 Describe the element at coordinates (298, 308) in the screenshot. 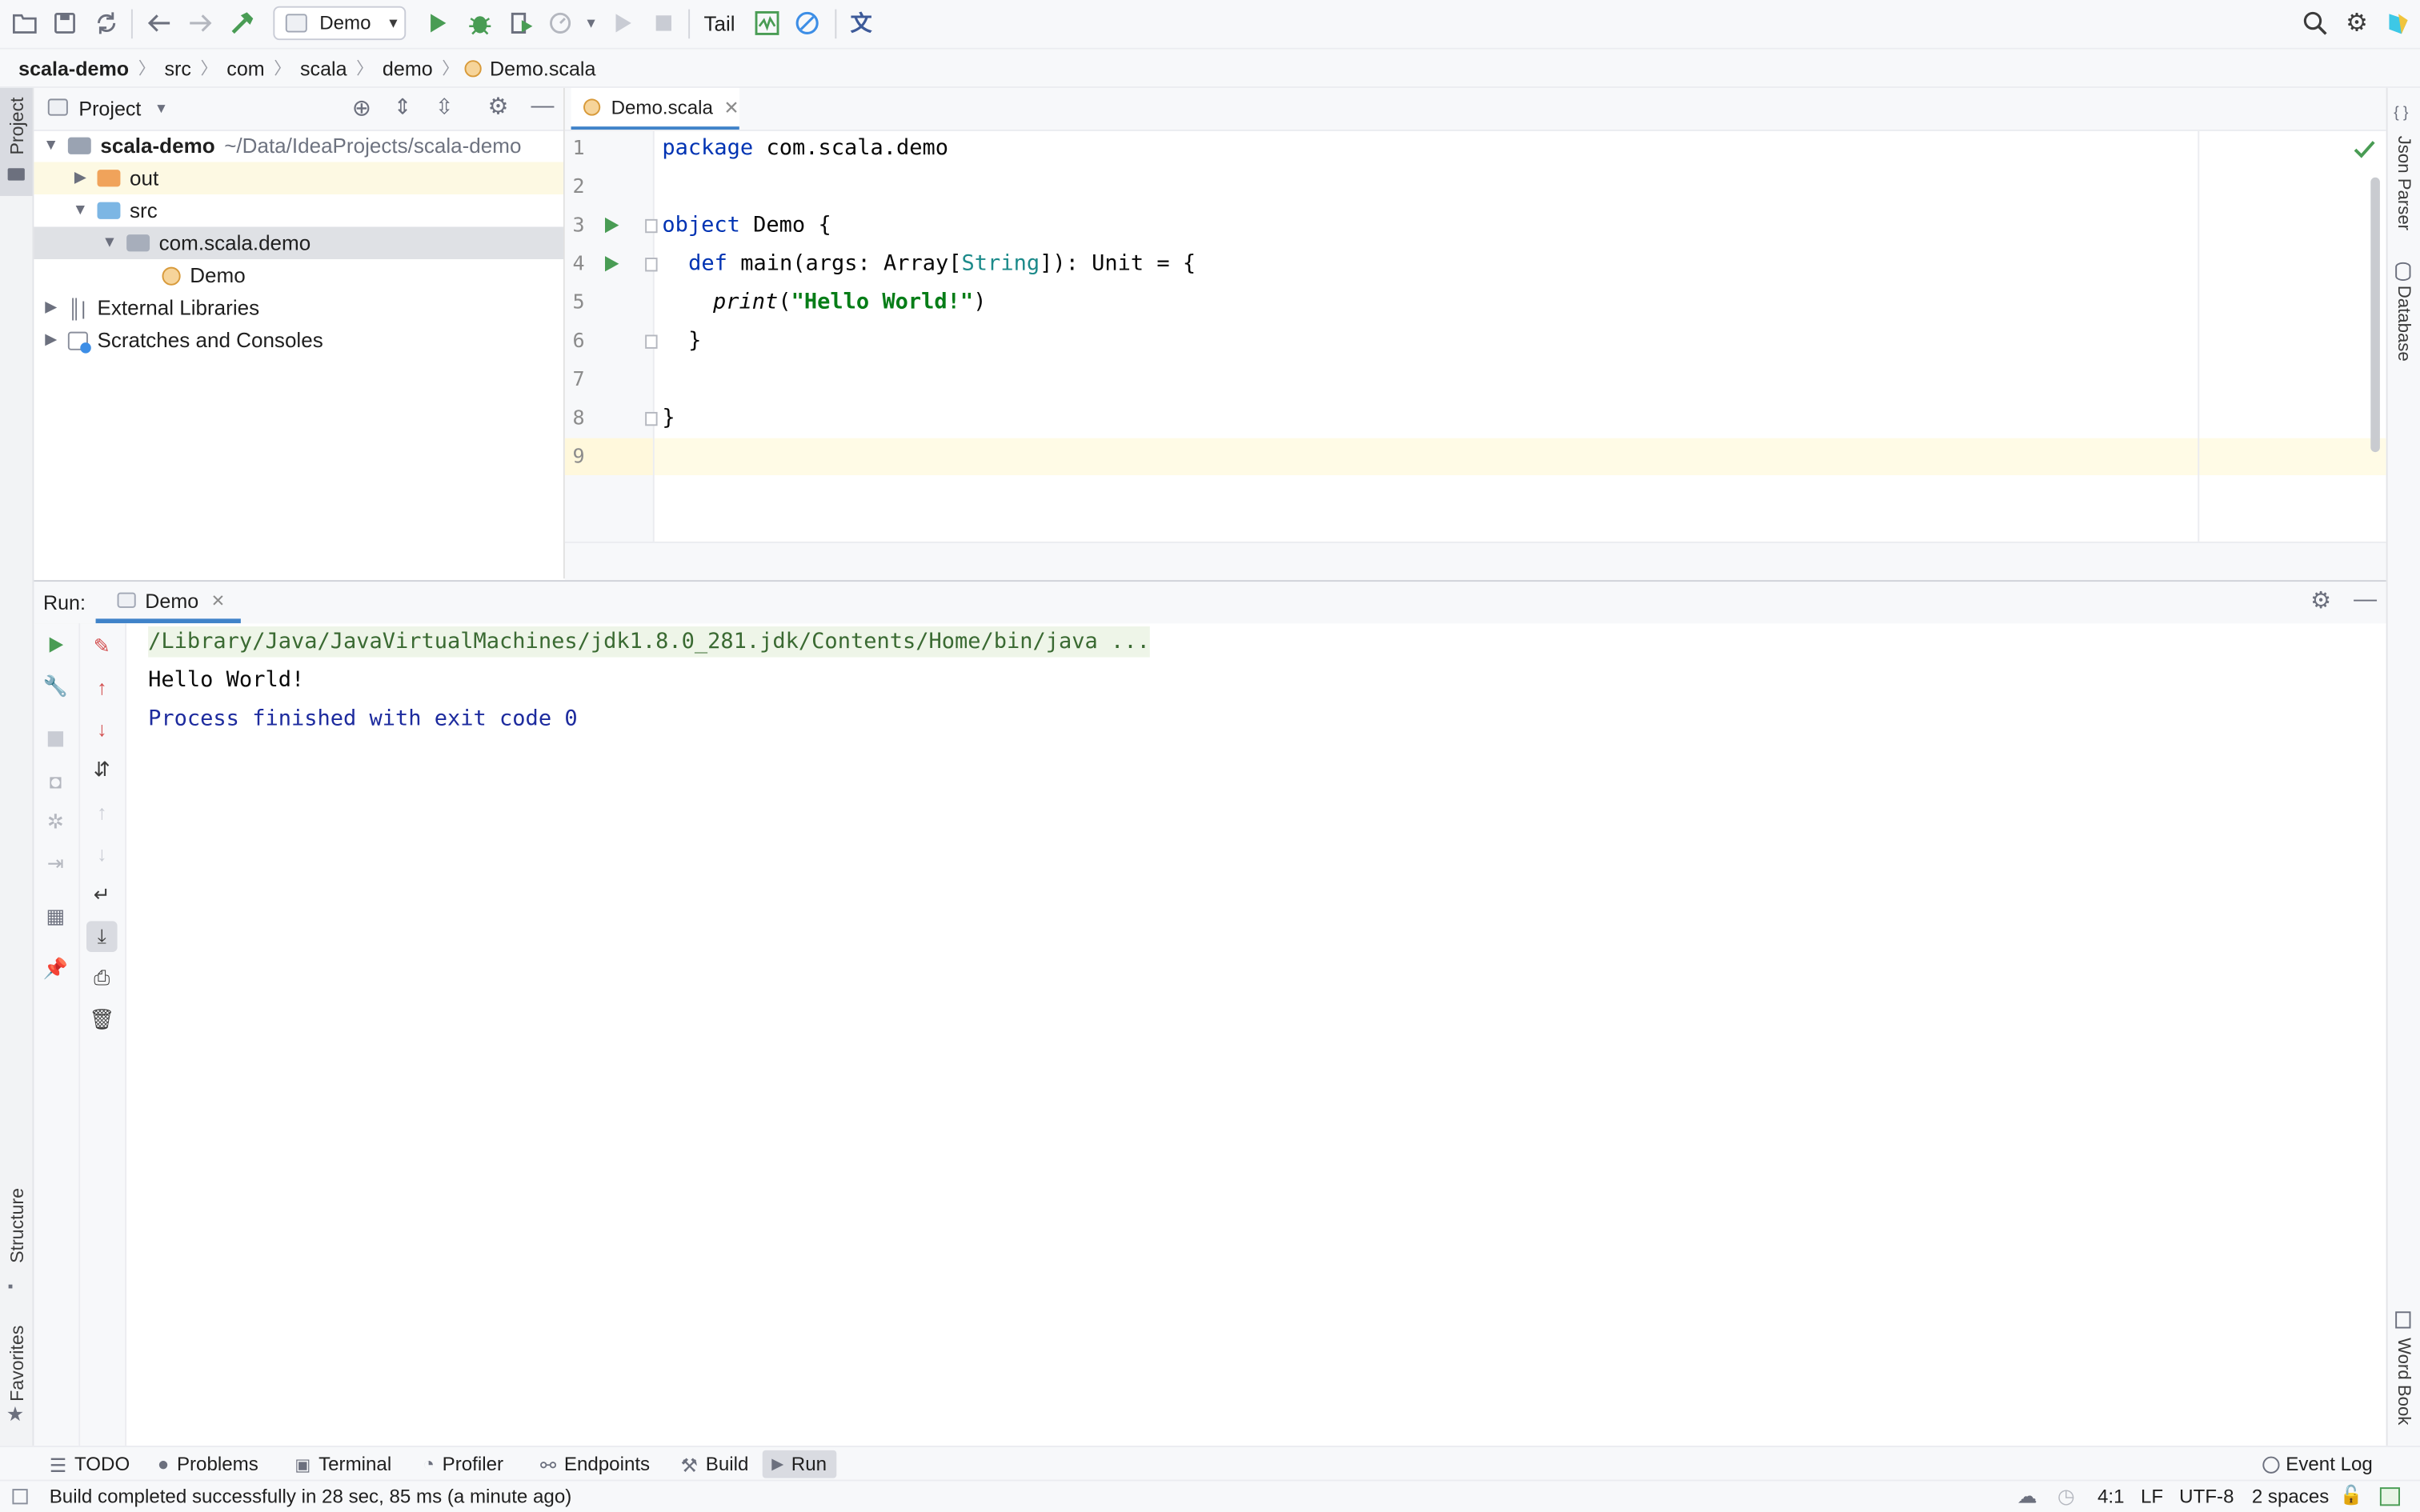

I see `tree-item-external-libraries: ▶ ║| External Libraries` at that location.